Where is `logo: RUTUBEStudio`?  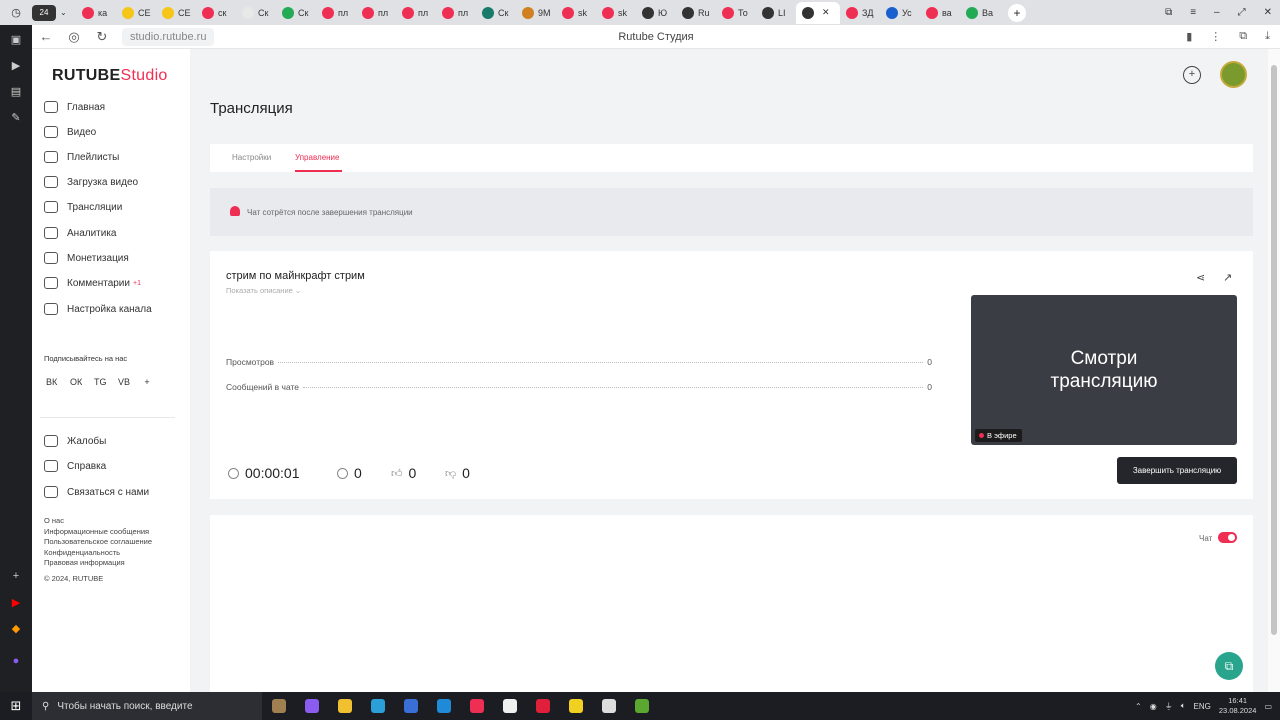
logo: RUTUBEStudio is located at coordinates (110, 76).